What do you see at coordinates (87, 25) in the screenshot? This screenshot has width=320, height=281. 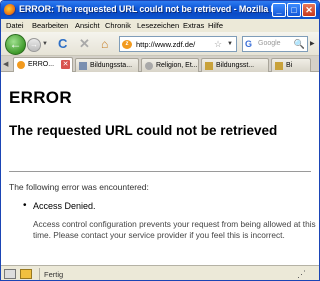 I see `menu-ansicht: Ansicht` at bounding box center [87, 25].